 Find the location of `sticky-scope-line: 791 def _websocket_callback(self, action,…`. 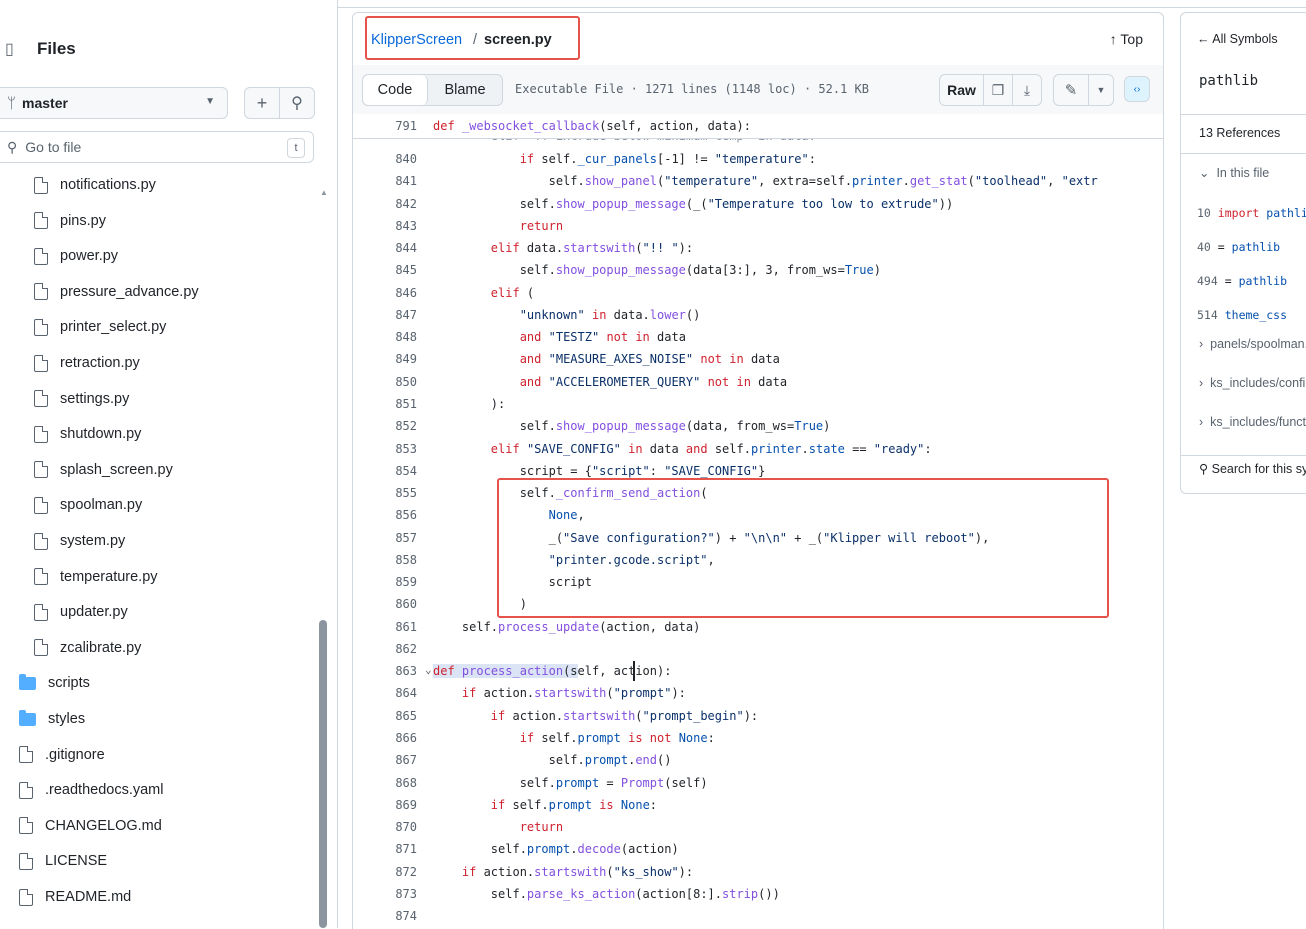

sticky-scope-line: 791 def _websocket_callback(self, action,… is located at coordinates (758, 126).